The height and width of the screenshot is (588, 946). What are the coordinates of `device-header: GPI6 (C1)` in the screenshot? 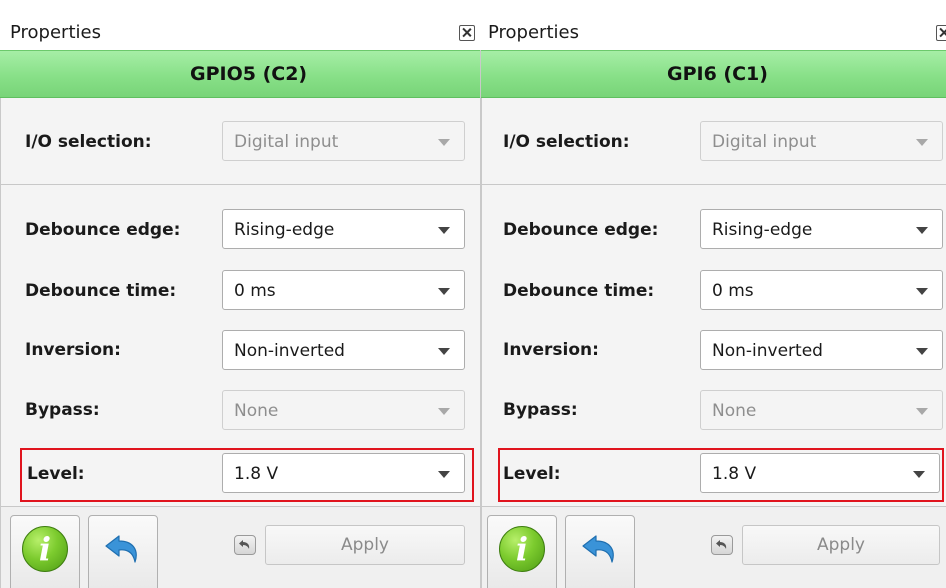 It's located at (713, 74).